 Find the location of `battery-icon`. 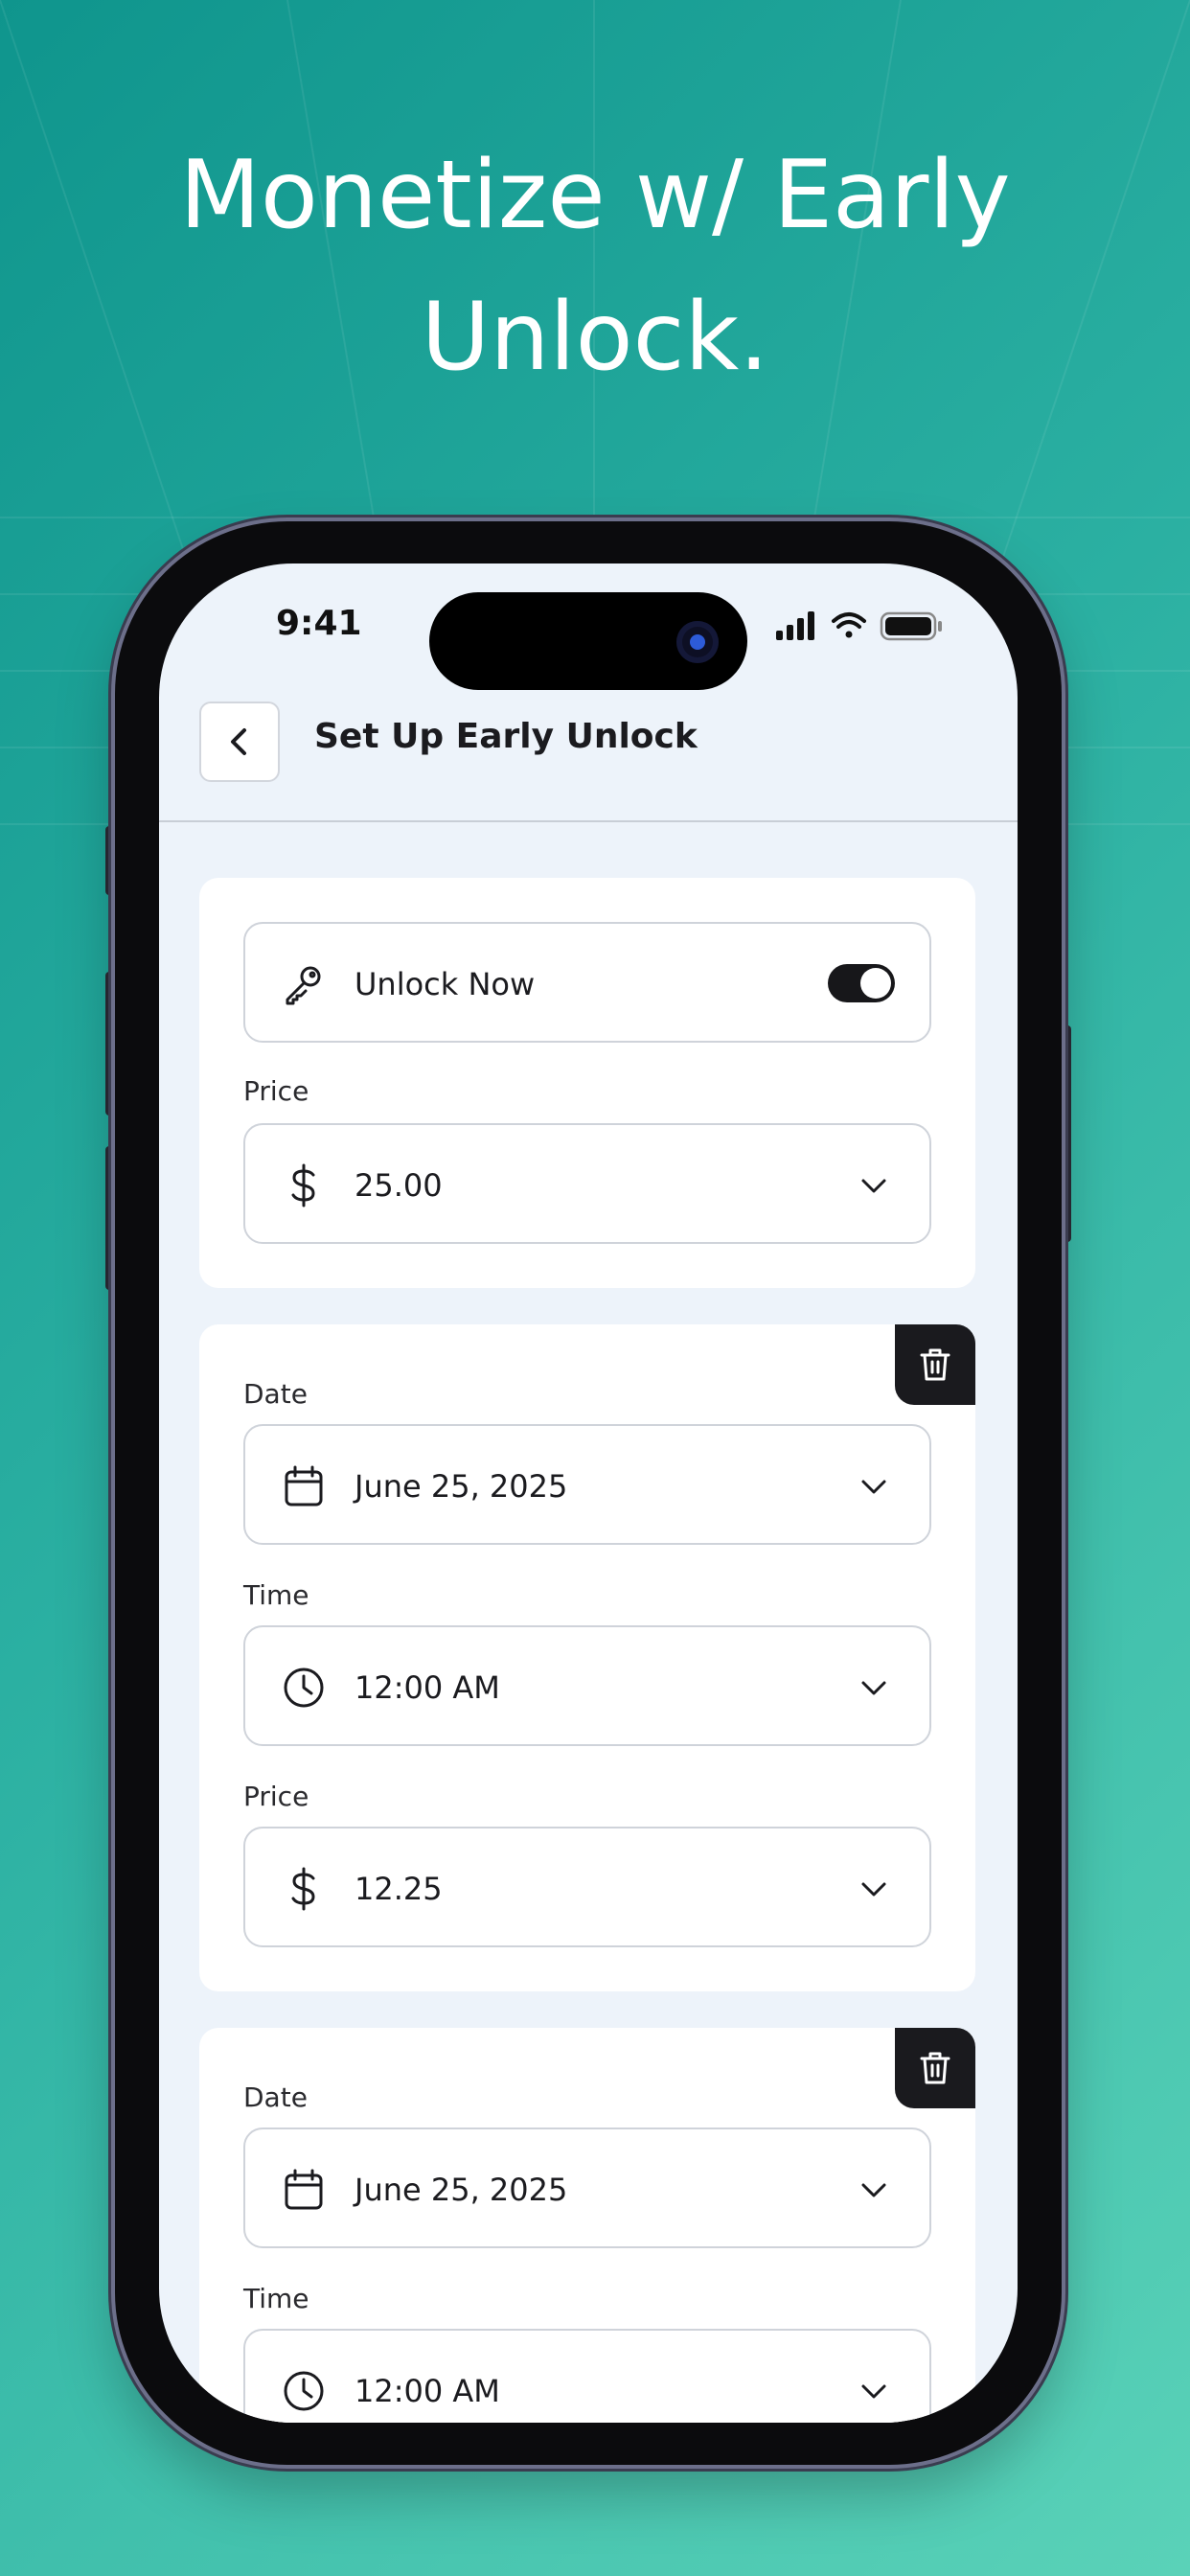

battery-icon is located at coordinates (911, 626).